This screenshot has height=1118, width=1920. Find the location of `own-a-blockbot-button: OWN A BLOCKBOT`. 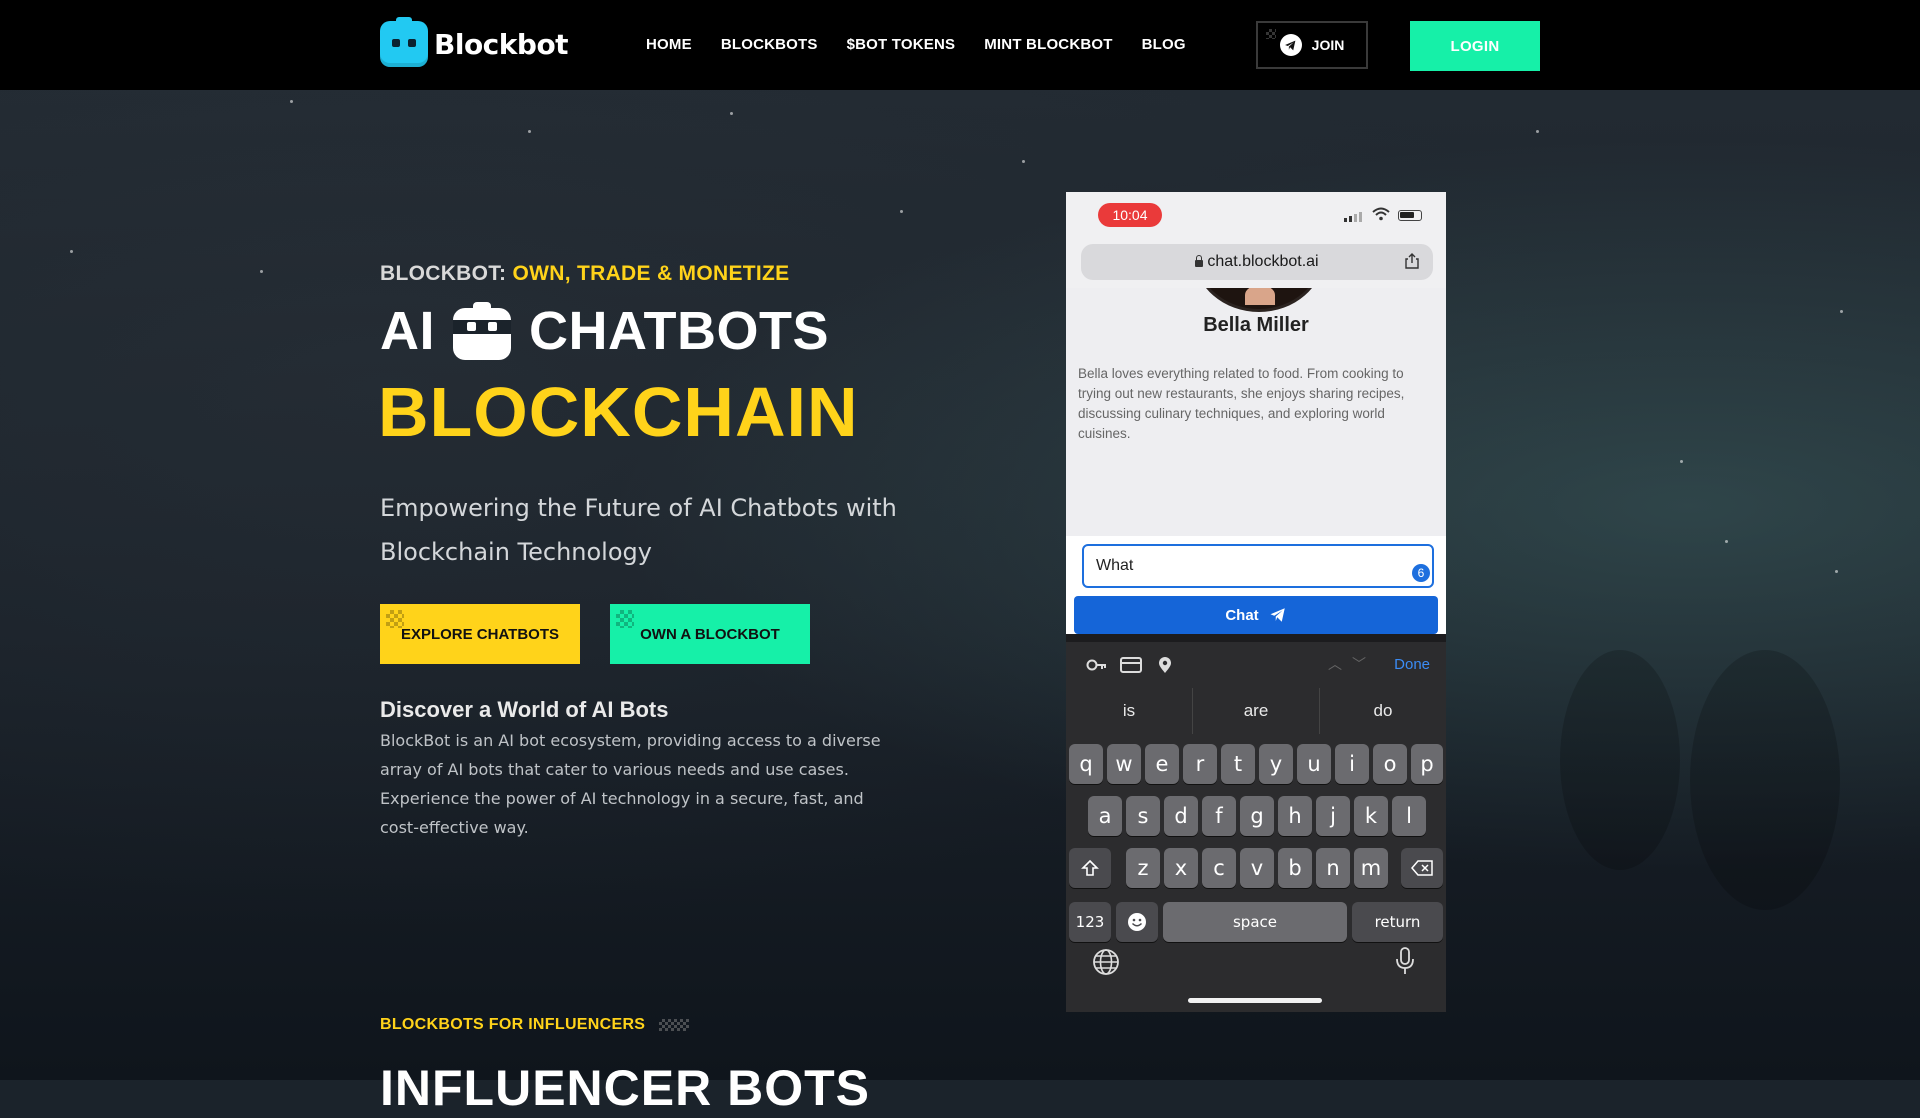

own-a-blockbot-button: OWN A BLOCKBOT is located at coordinates (710, 634).